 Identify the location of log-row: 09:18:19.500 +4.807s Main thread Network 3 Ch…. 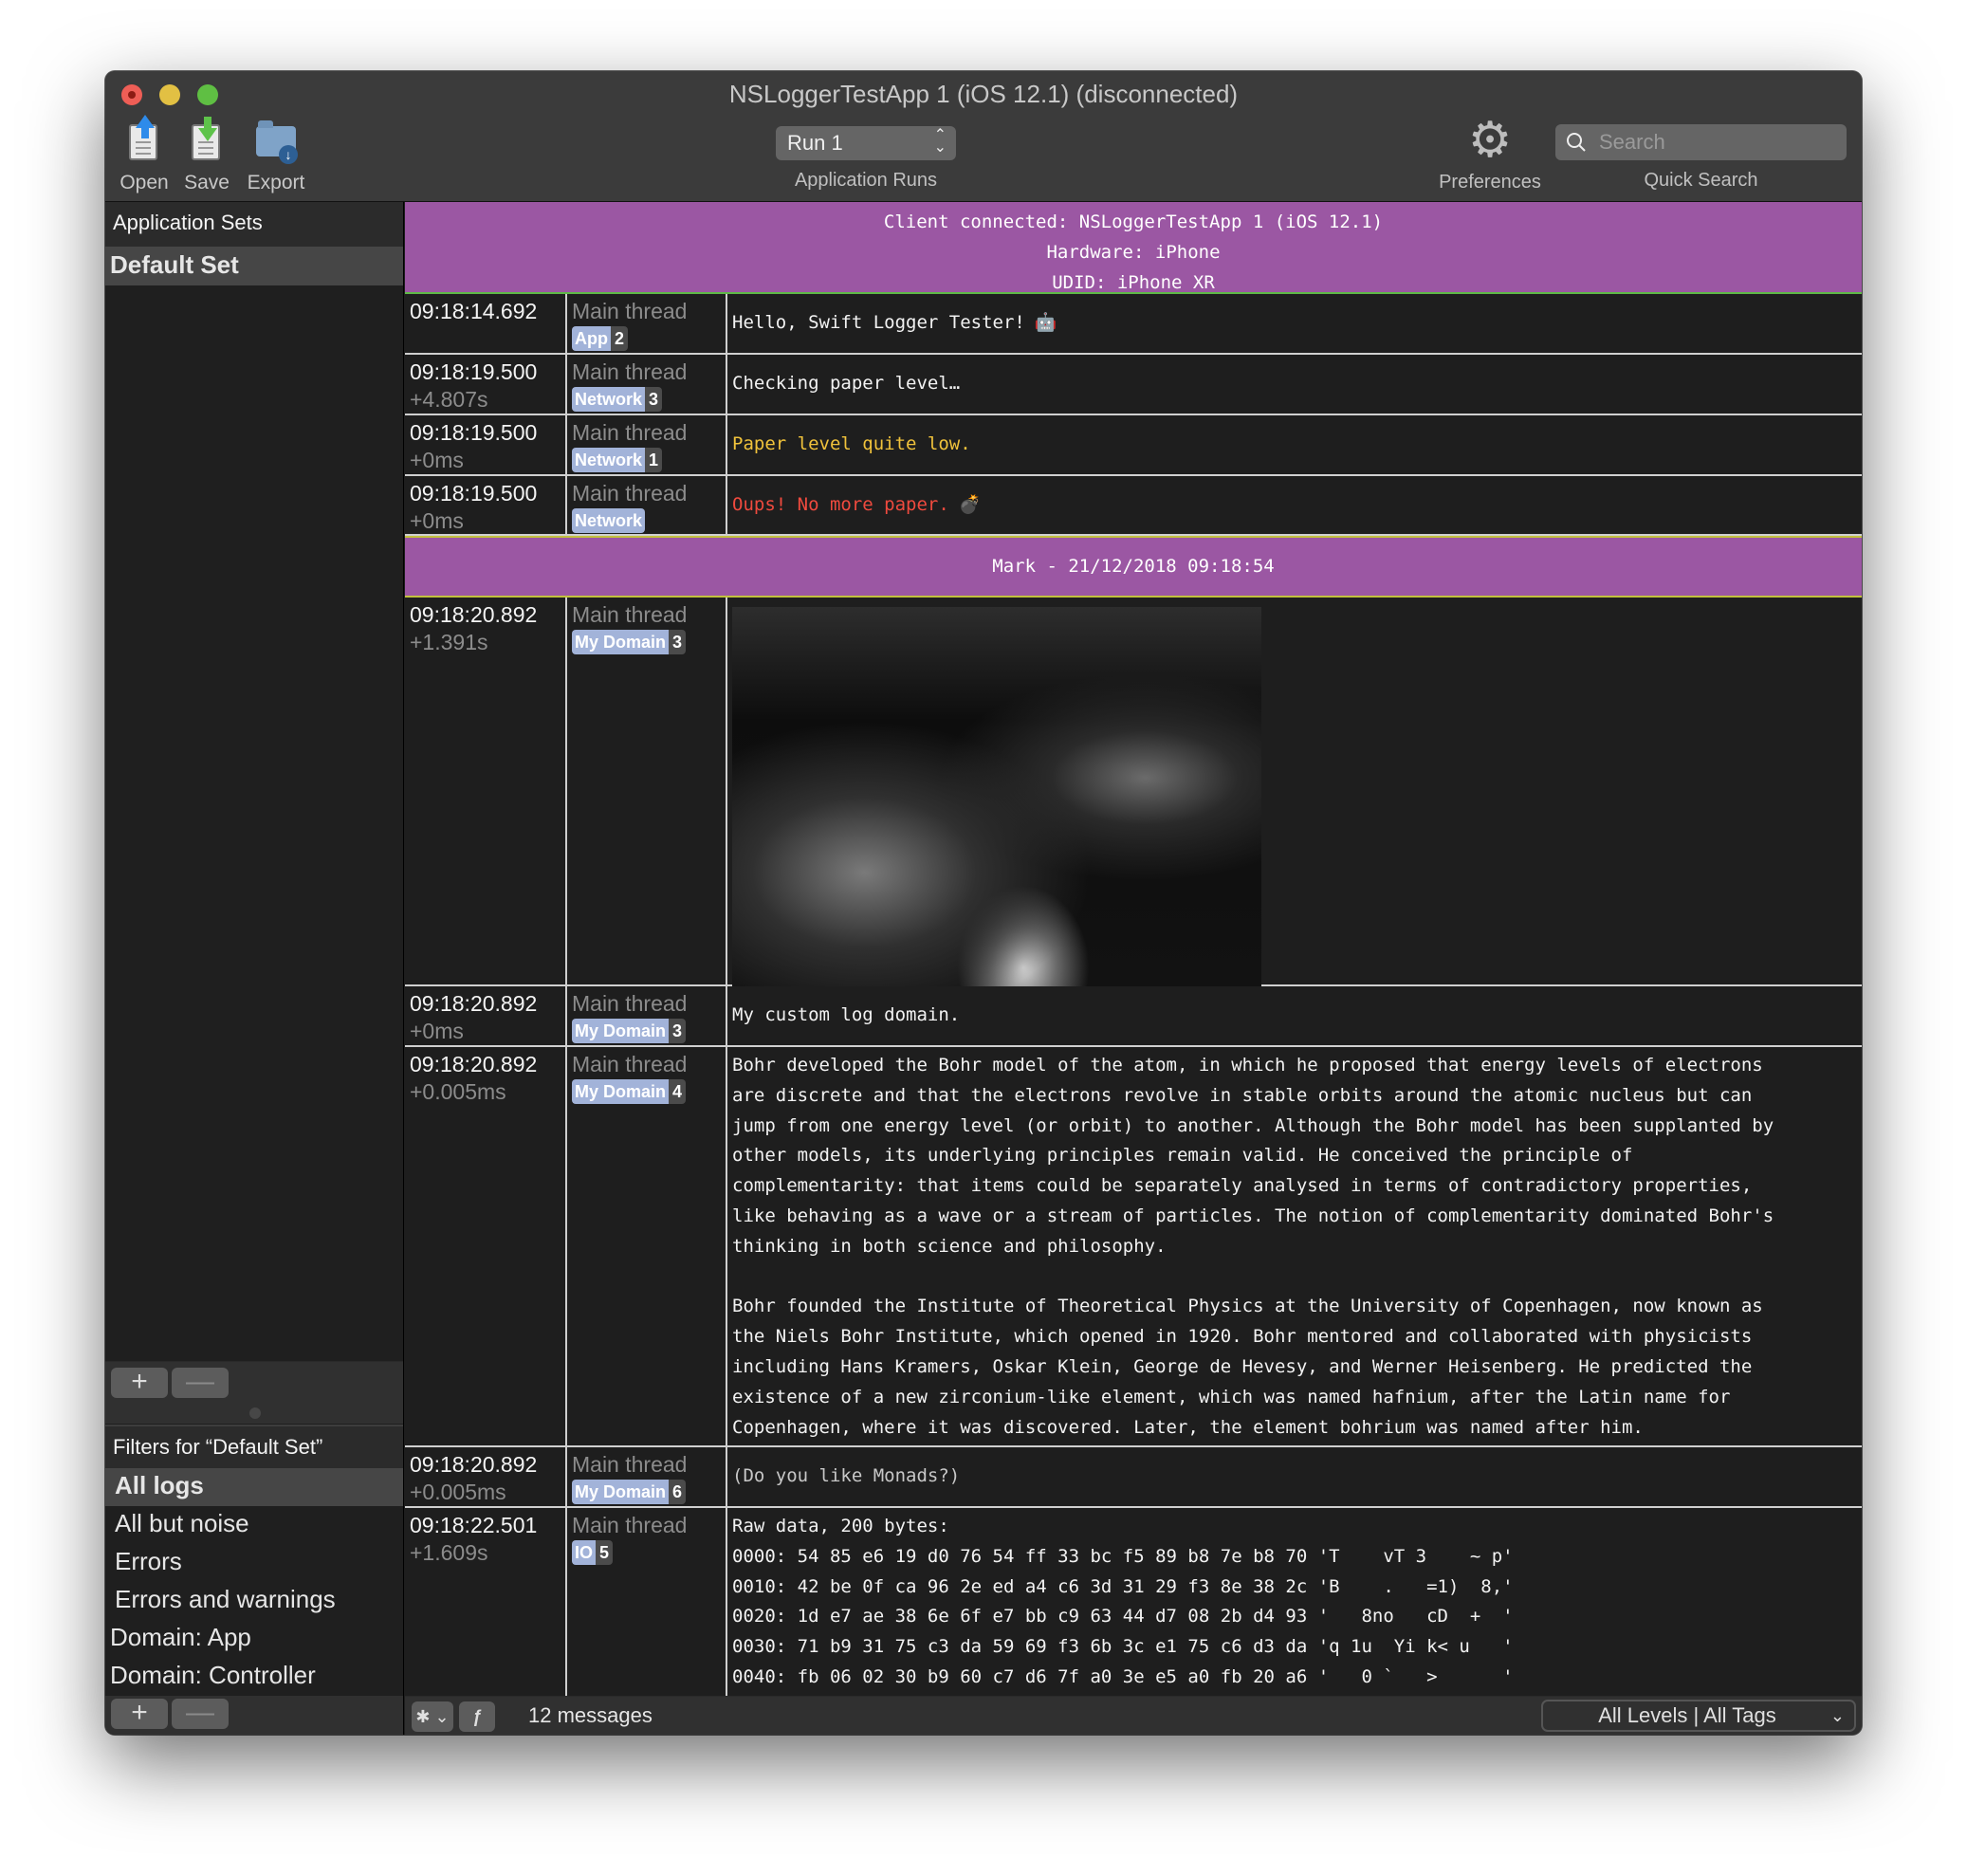
(1133, 385).